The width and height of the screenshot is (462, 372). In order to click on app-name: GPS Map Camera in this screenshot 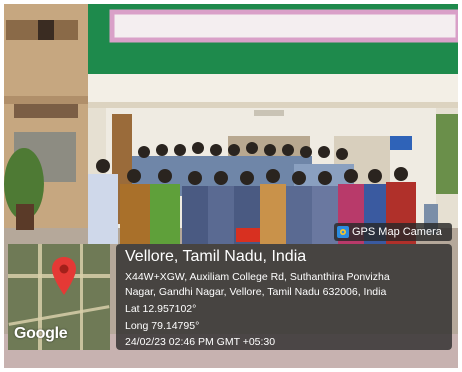, I will do `click(397, 232)`.